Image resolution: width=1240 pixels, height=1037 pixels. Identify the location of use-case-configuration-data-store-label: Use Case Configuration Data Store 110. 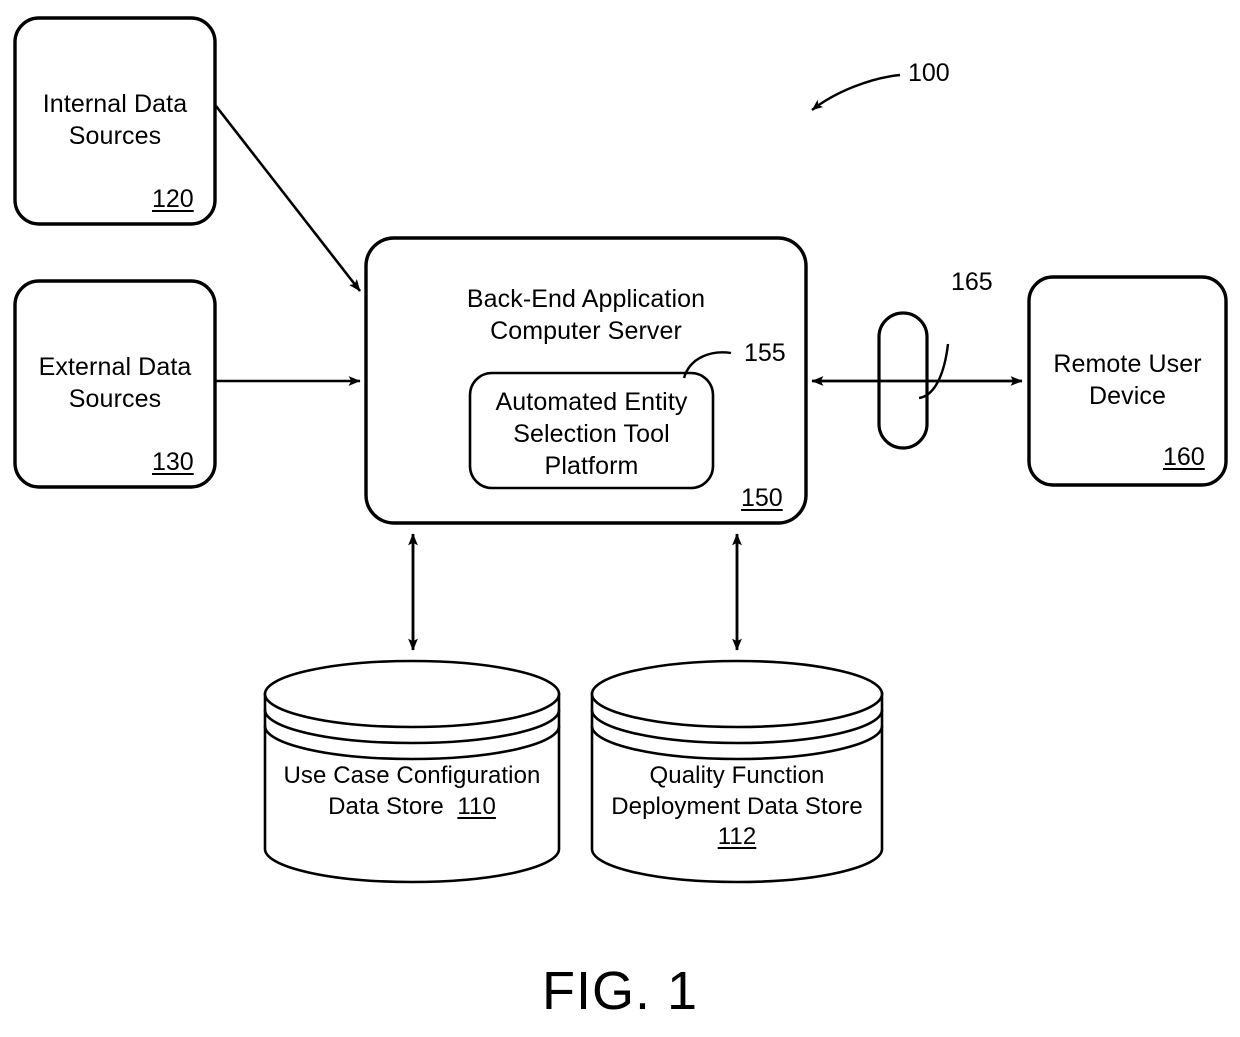
(412, 791).